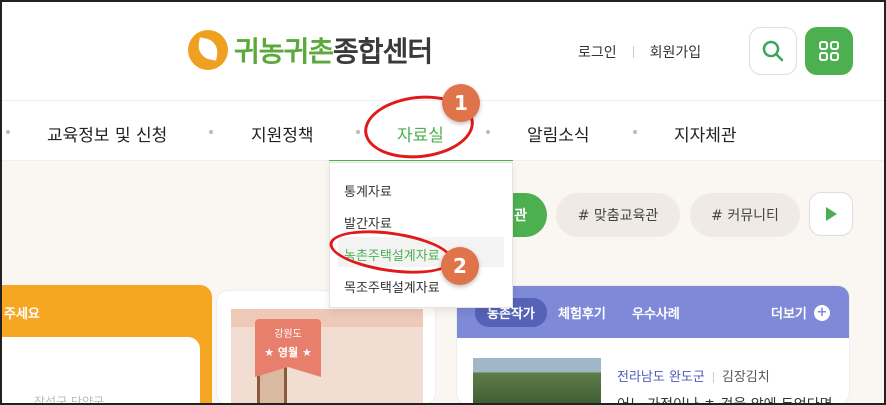 Image resolution: width=886 pixels, height=405 pixels. What do you see at coordinates (107, 133) in the screenshot?
I see `nav-item-education: 교육정보 및 신청` at bounding box center [107, 133].